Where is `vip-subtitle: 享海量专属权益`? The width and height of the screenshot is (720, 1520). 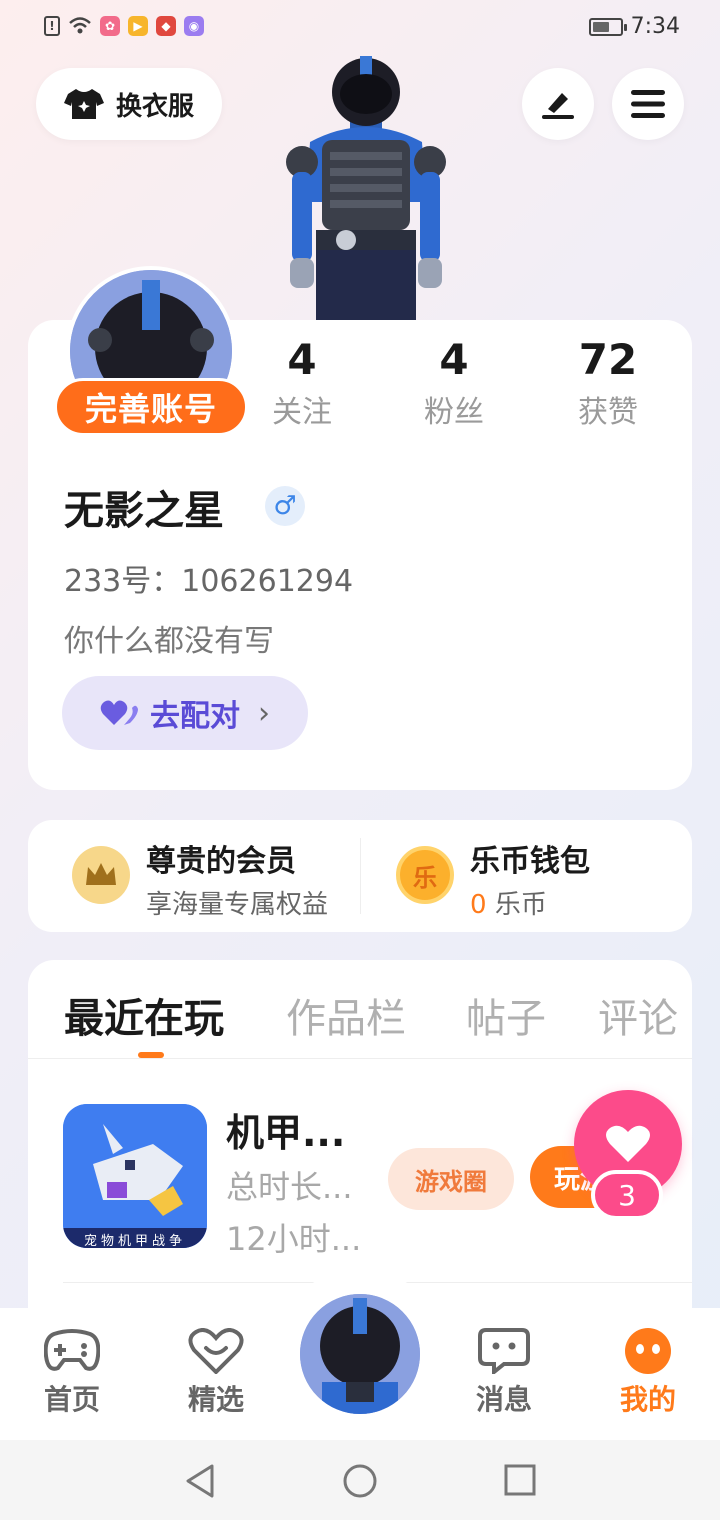
vip-subtitle: 享海量专属权益 is located at coordinates (237, 905).